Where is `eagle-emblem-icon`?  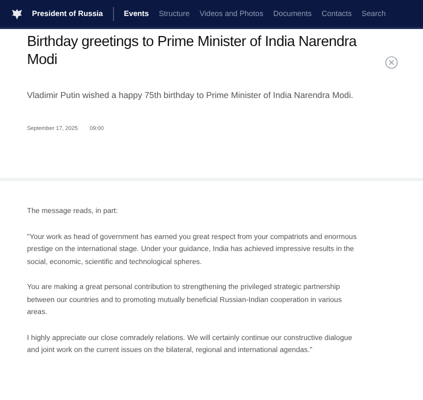 eagle-emblem-icon is located at coordinates (17, 13).